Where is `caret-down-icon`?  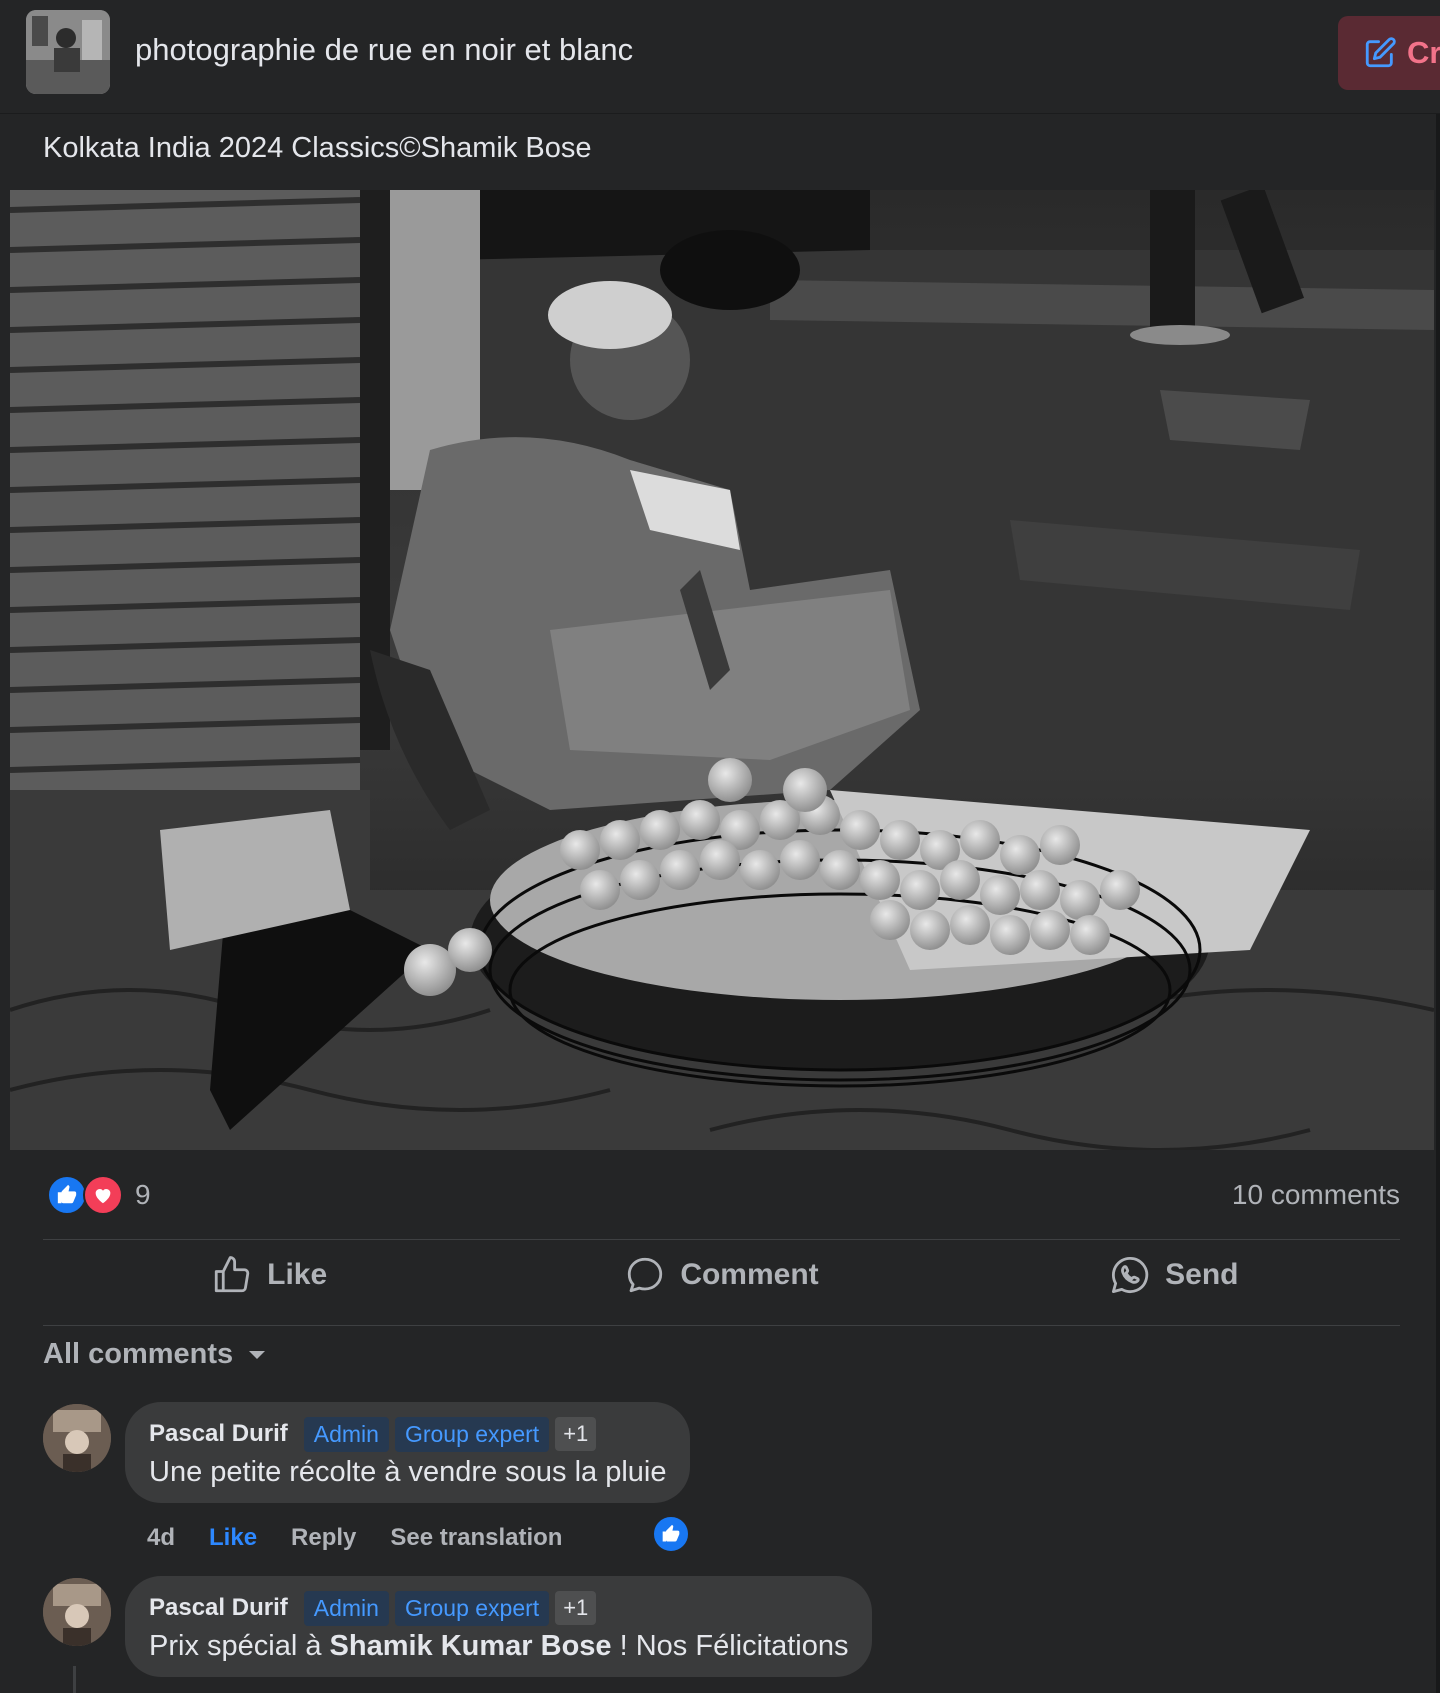
caret-down-icon is located at coordinates (257, 1354).